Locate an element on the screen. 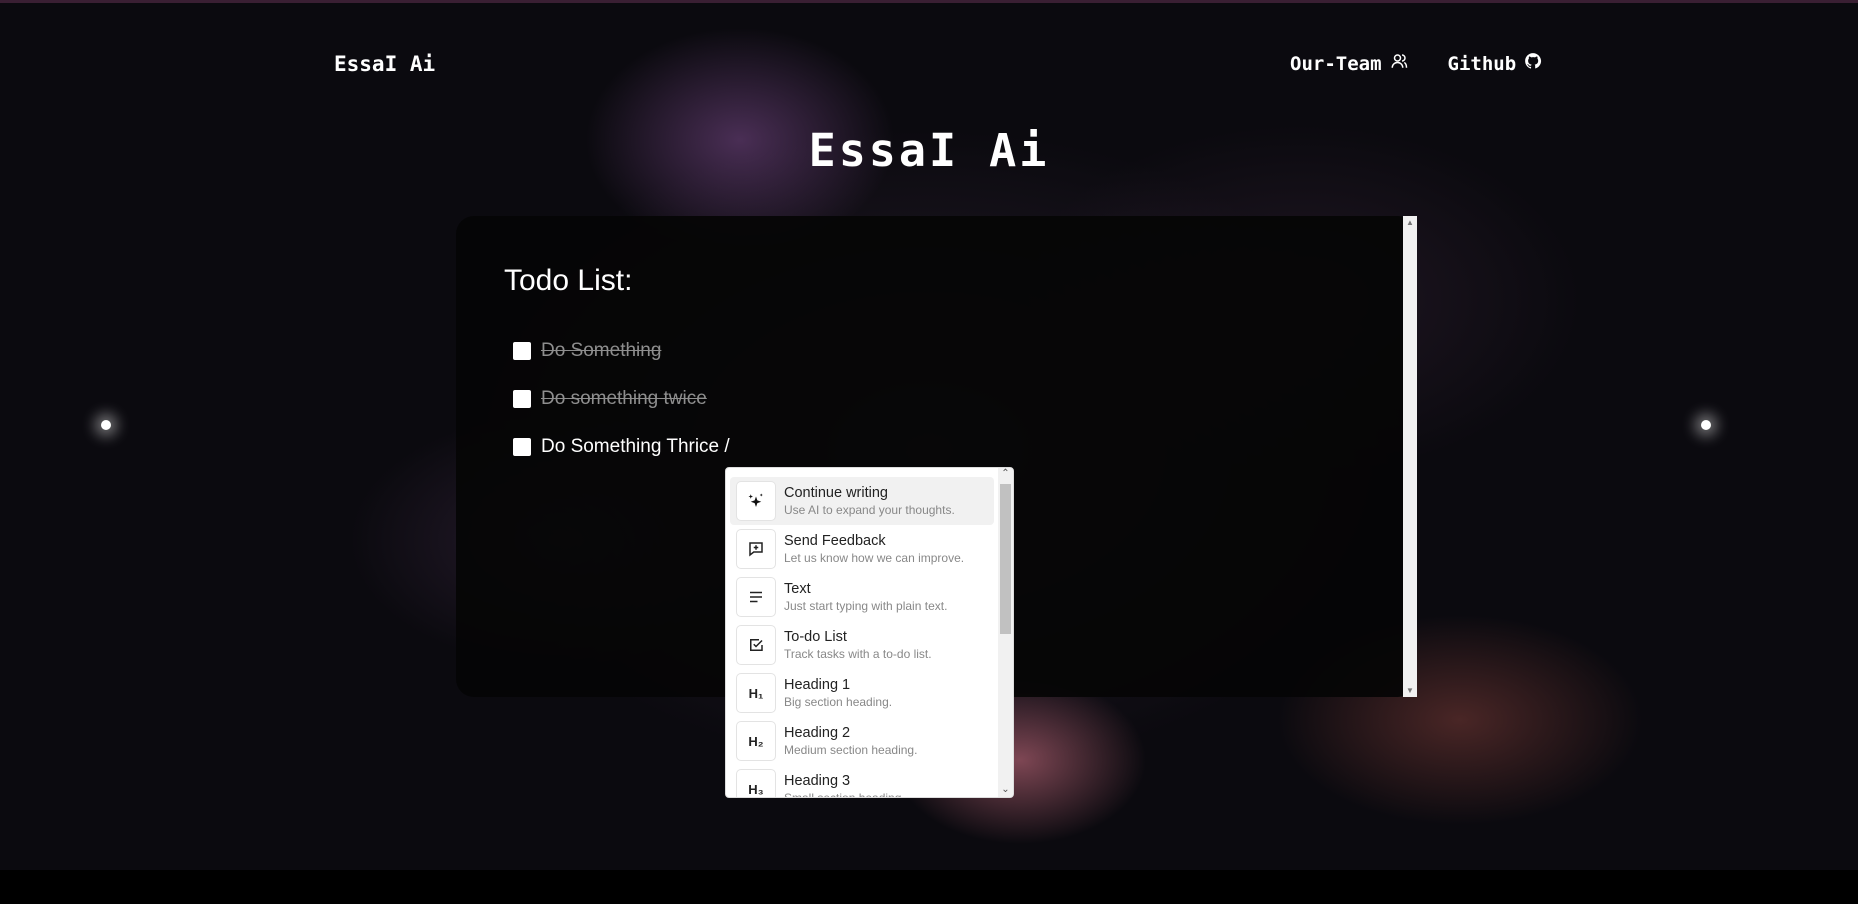 This screenshot has width=1858, height=904. editor-scrollbar: ▲ ▼ is located at coordinates (1410, 456).